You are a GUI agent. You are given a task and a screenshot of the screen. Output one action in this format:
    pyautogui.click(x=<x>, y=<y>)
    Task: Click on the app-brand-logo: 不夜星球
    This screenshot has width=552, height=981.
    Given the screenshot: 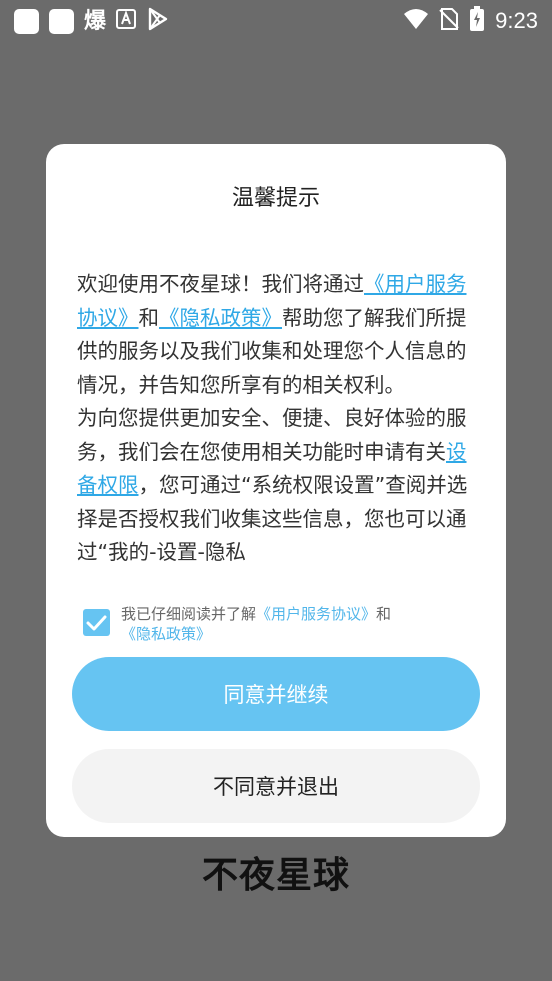 What is the action you would take?
    pyautogui.click(x=275, y=875)
    